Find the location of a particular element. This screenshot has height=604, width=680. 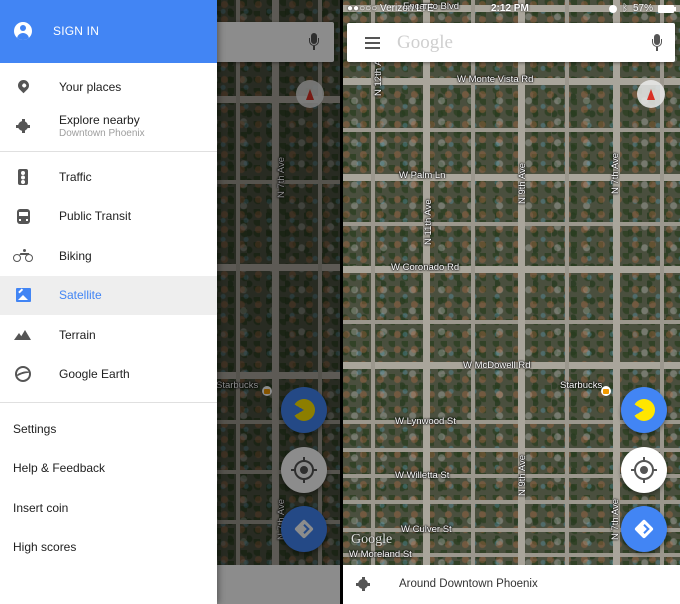

drawer-item-sublabel: Downtown Phoenix is located at coordinates (102, 133).